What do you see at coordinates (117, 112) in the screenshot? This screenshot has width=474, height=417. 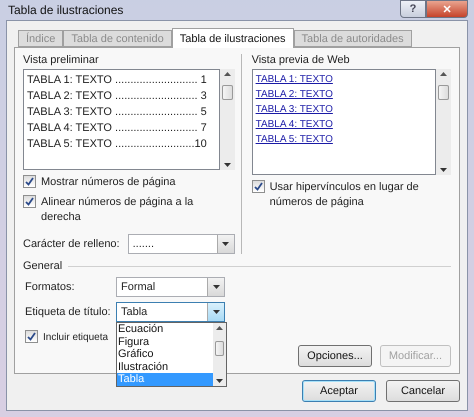 I see `preview-entry: TABLA 3: TEXTO ........................... 5` at bounding box center [117, 112].